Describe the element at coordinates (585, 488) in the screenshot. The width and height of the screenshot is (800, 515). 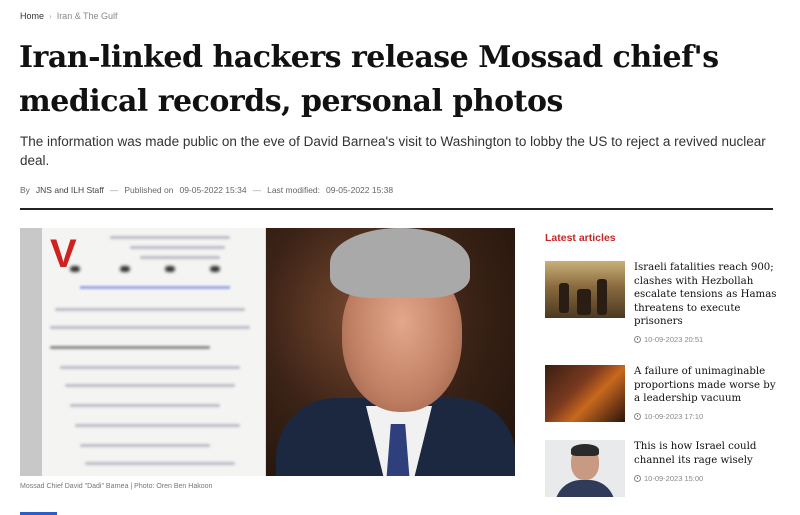
I see `body-shape` at that location.